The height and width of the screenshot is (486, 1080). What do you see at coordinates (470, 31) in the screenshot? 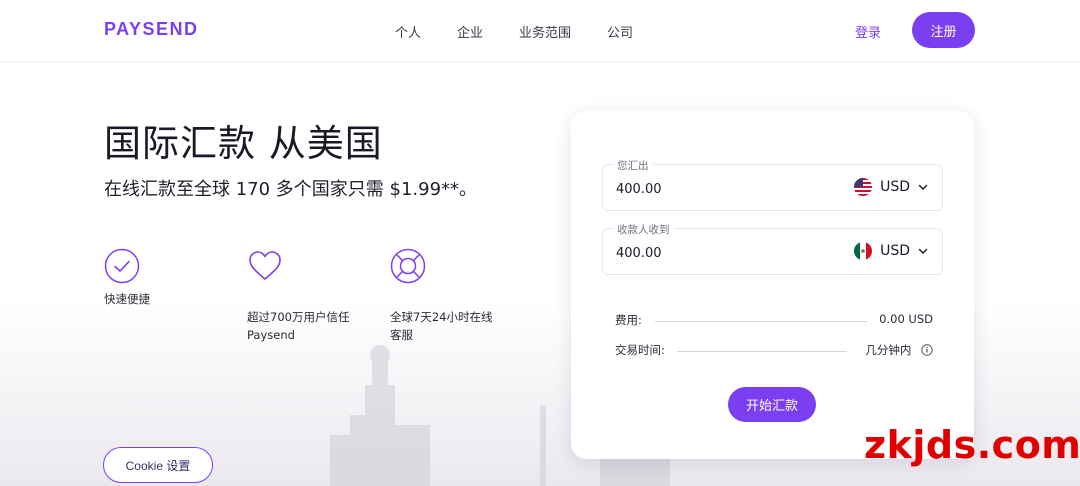
I see `nav-item-business: 企业` at bounding box center [470, 31].